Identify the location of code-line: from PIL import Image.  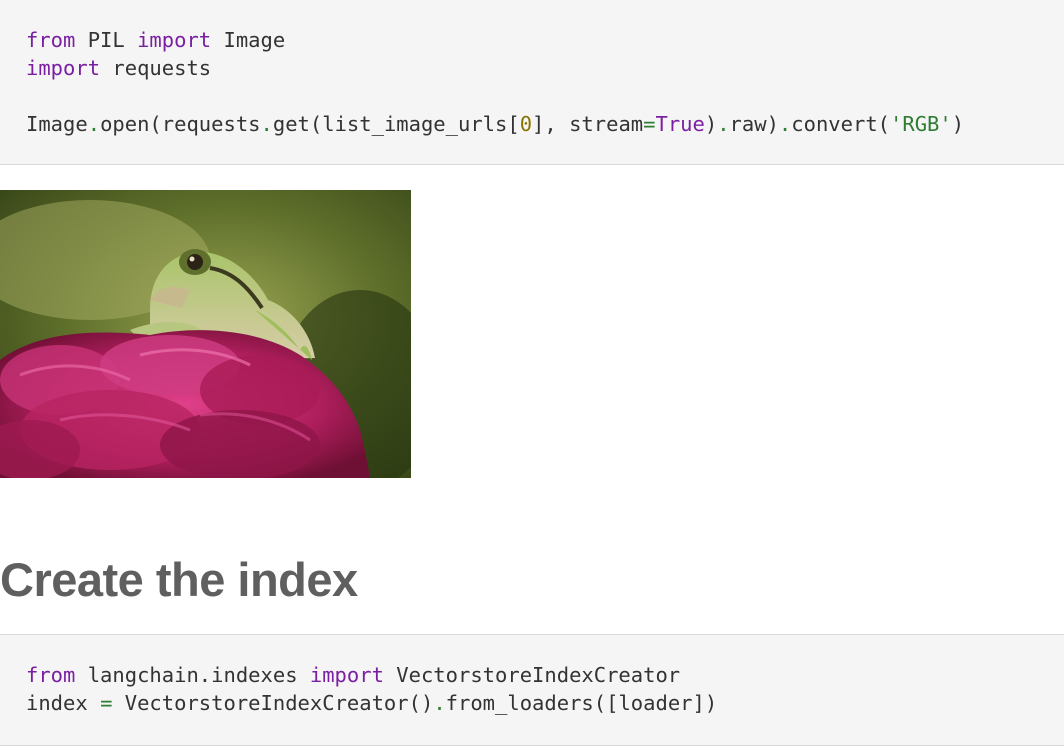
(155, 40).